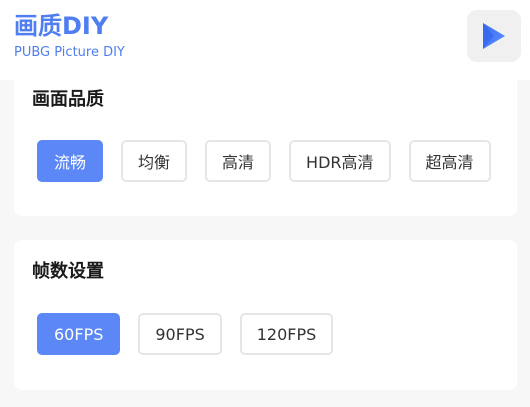  I want to click on app-title: 画质DIY, so click(61, 26).